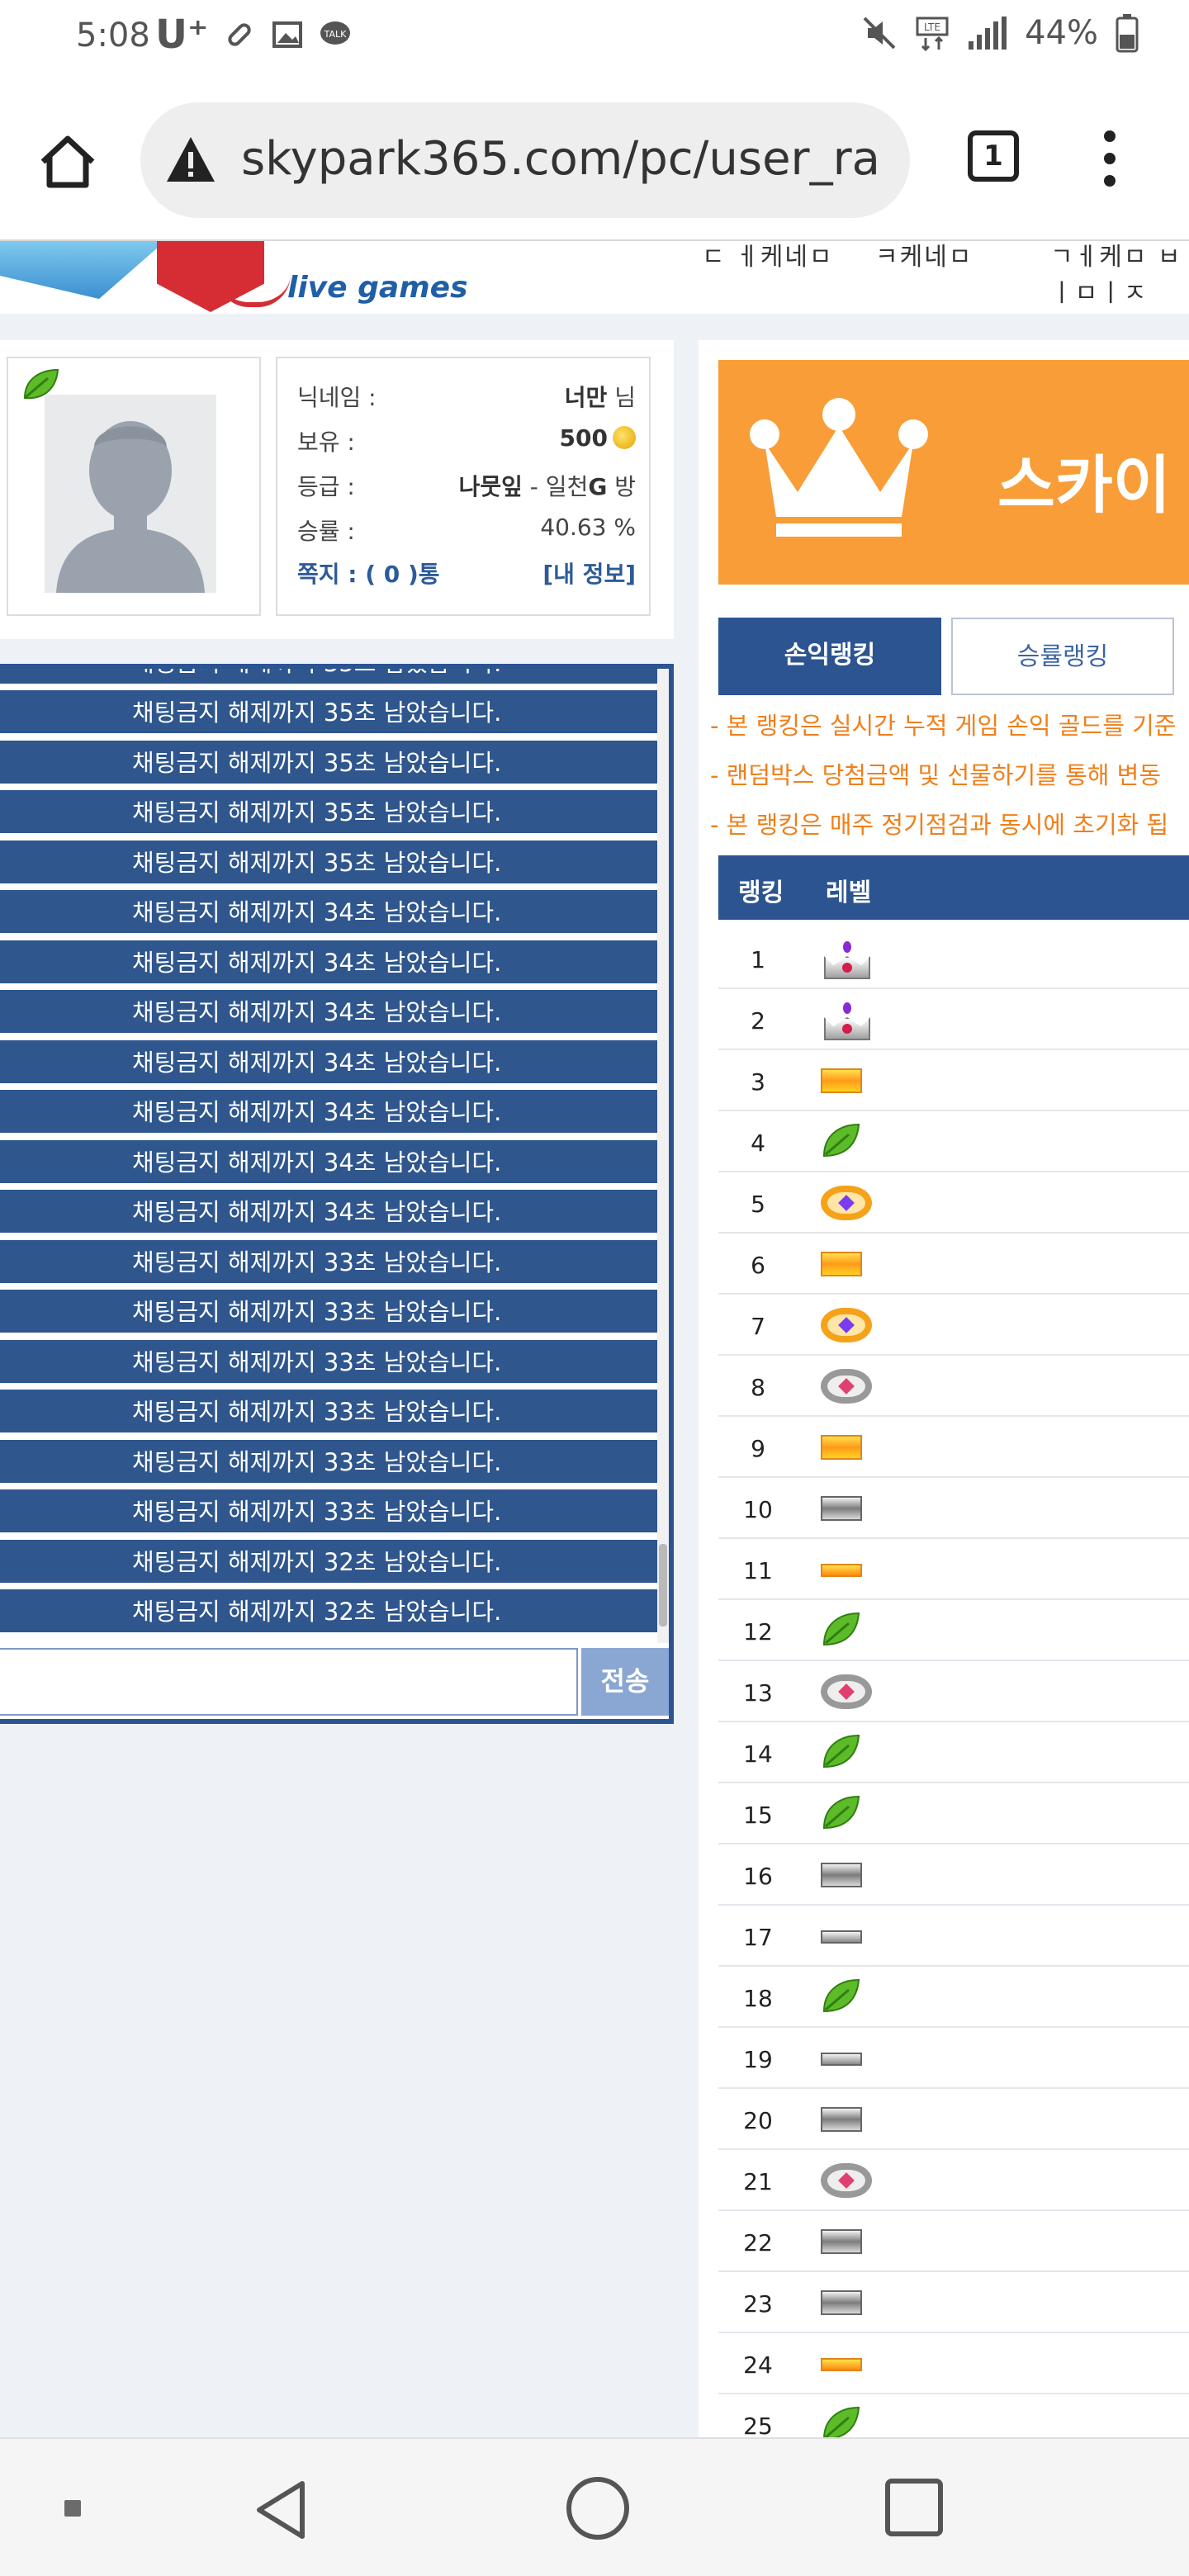 This screenshot has height=2576, width=1189. What do you see at coordinates (953, 2119) in the screenshot?
I see `ranking-row: 20` at bounding box center [953, 2119].